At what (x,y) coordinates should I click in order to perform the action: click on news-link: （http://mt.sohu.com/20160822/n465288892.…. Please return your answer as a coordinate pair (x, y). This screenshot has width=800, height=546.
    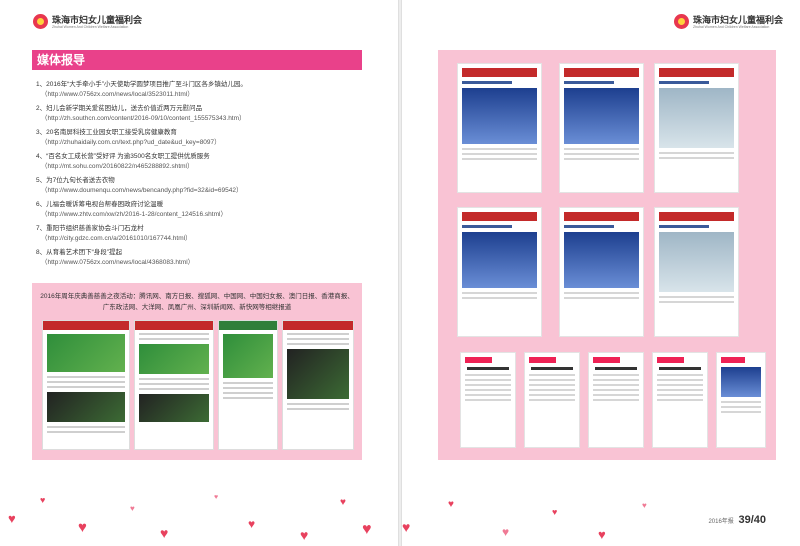
    Looking at the image, I should click on (201, 167).